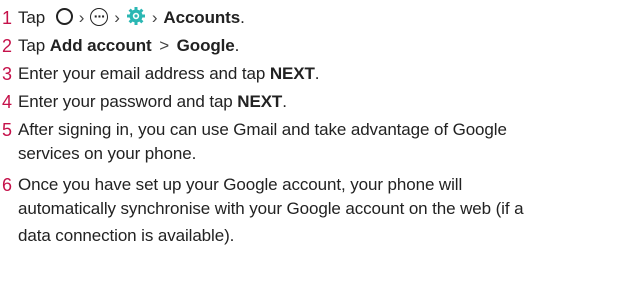 This screenshot has width=643, height=285. I want to click on step-number: 3, so click(7, 74).